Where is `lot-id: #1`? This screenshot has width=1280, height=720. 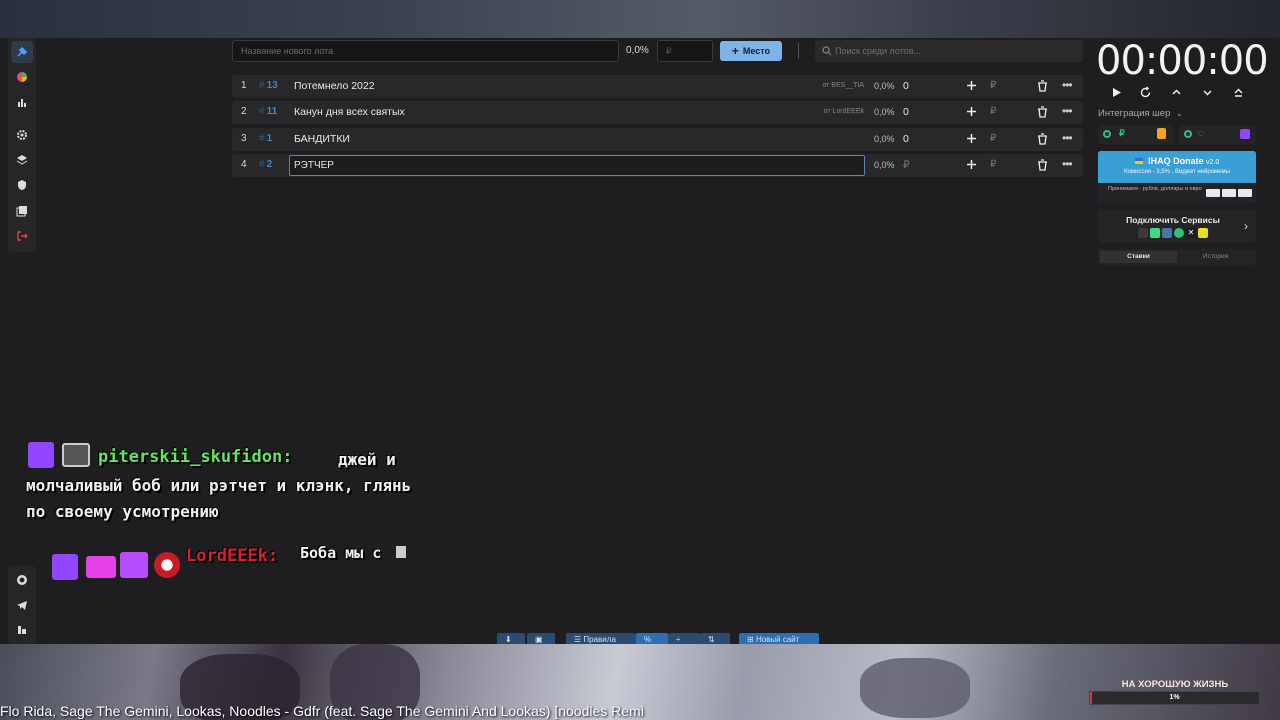 lot-id: #1 is located at coordinates (266, 138).